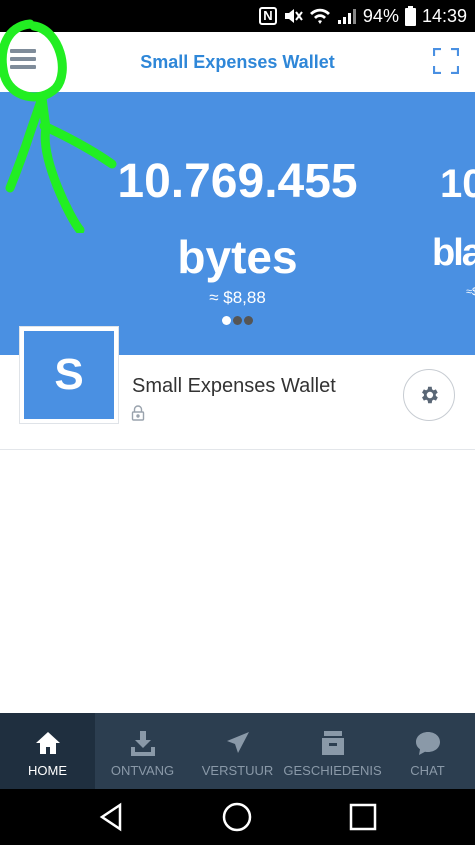  Describe the element at coordinates (410, 16) in the screenshot. I see `battery-icon` at that location.